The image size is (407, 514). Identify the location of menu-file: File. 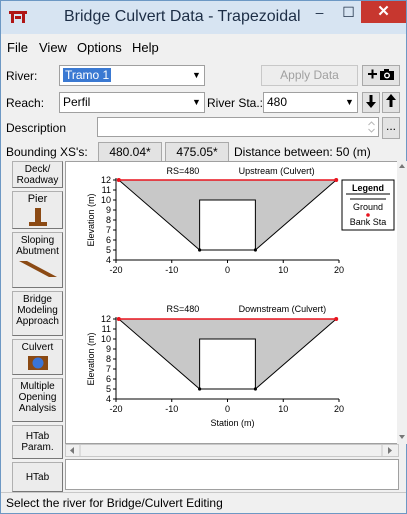
(17, 47).